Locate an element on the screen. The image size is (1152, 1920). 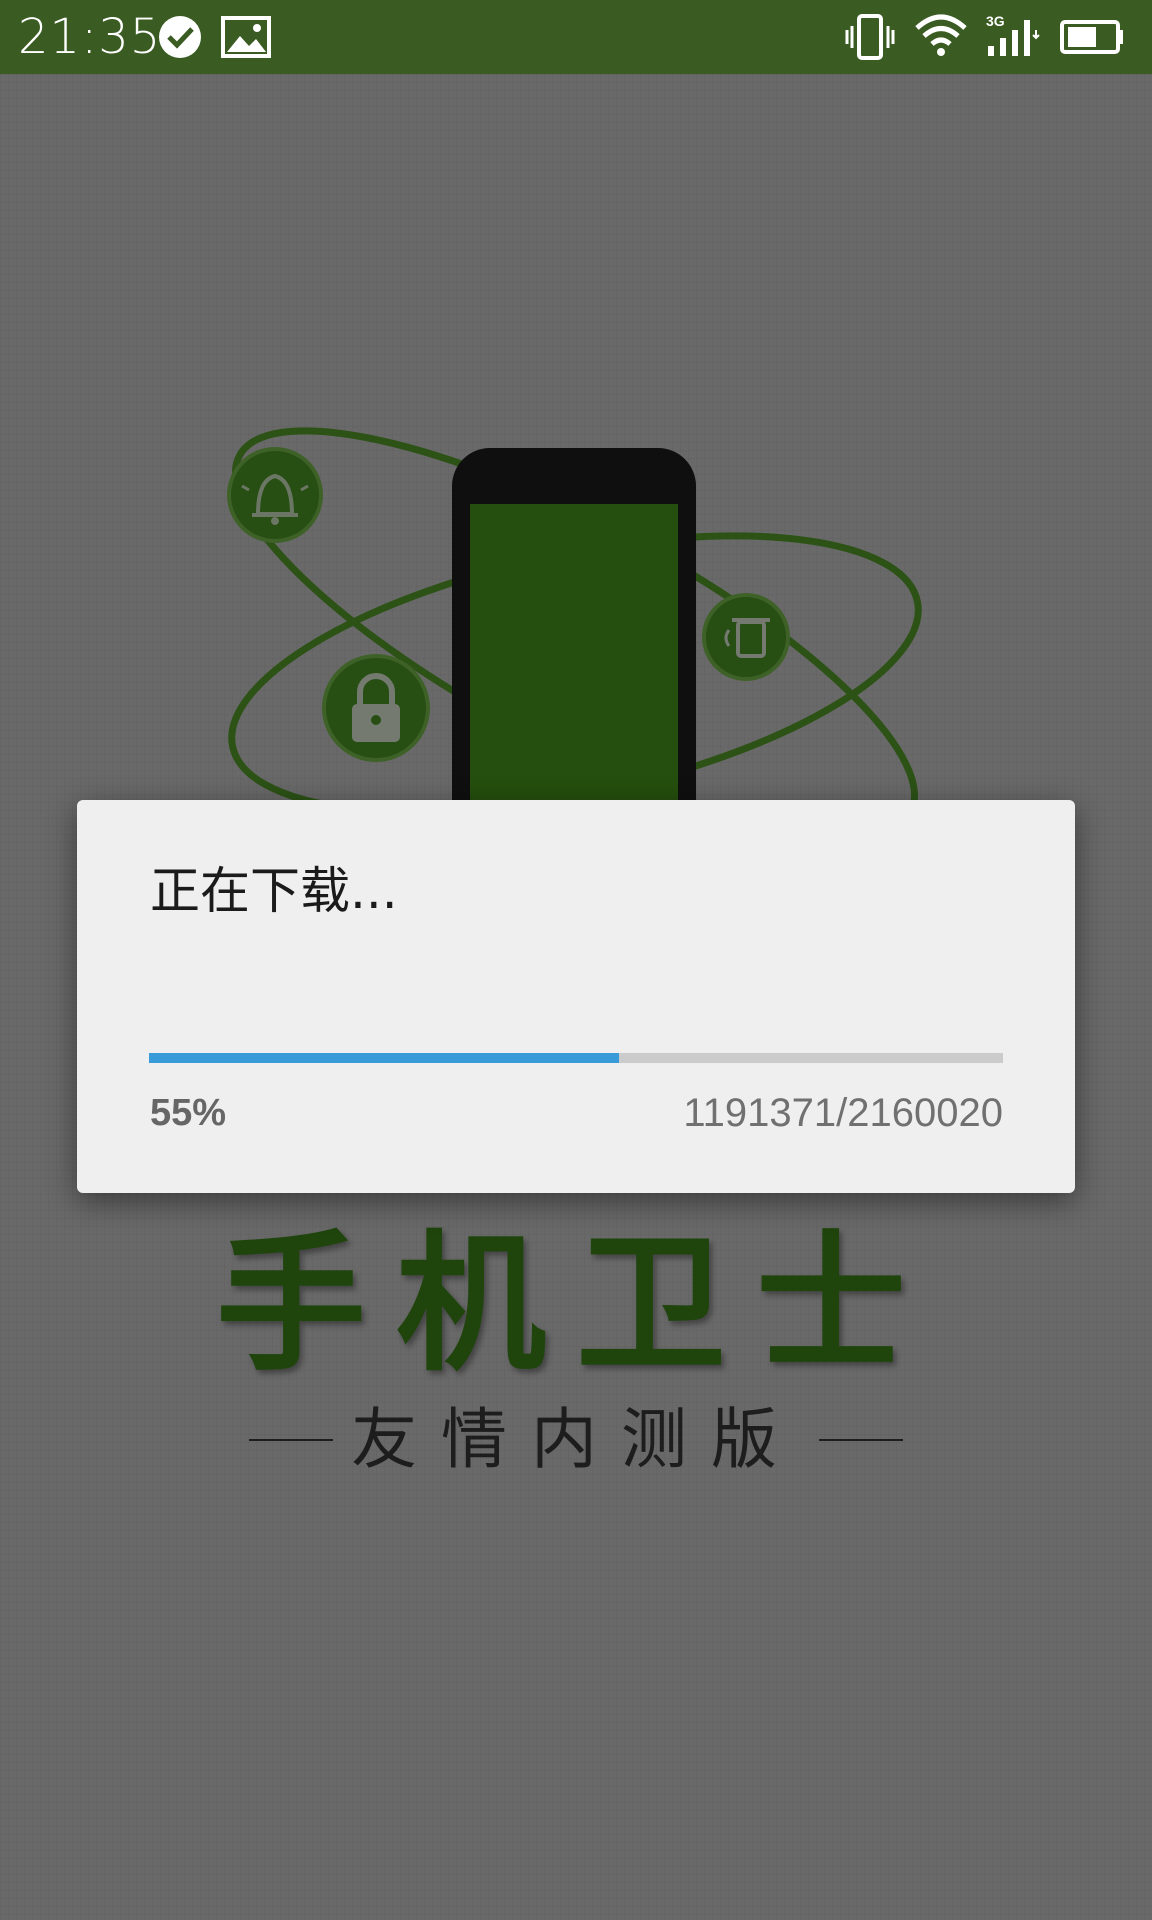
progress-byte-count: 1191371/2160020 is located at coordinates (843, 1113).